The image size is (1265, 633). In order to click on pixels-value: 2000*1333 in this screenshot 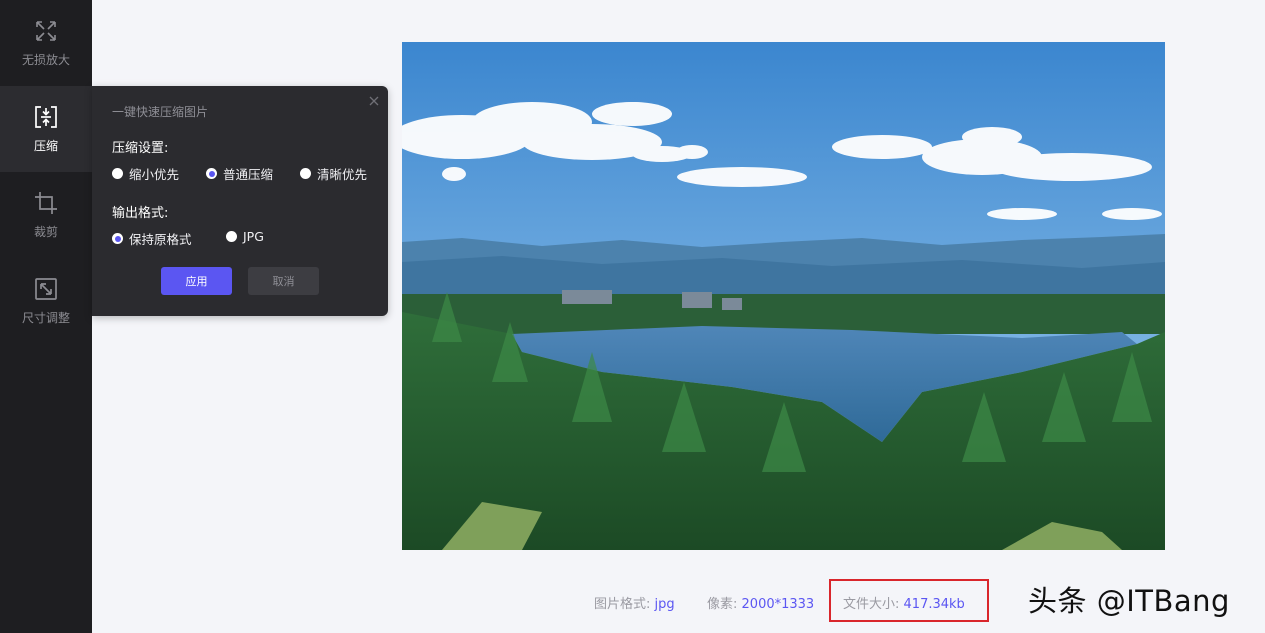, I will do `click(778, 604)`.